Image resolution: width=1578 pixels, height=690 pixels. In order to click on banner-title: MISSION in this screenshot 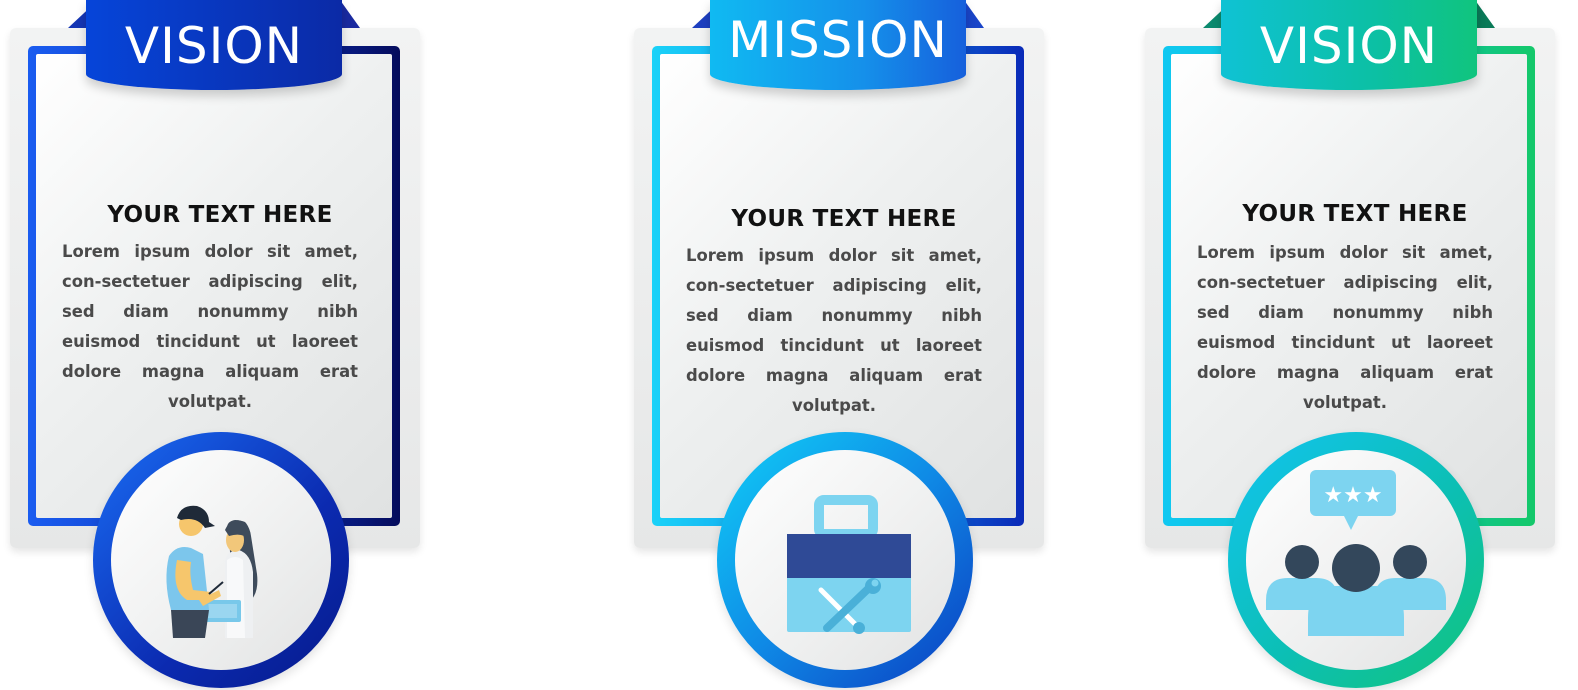, I will do `click(838, 40)`.